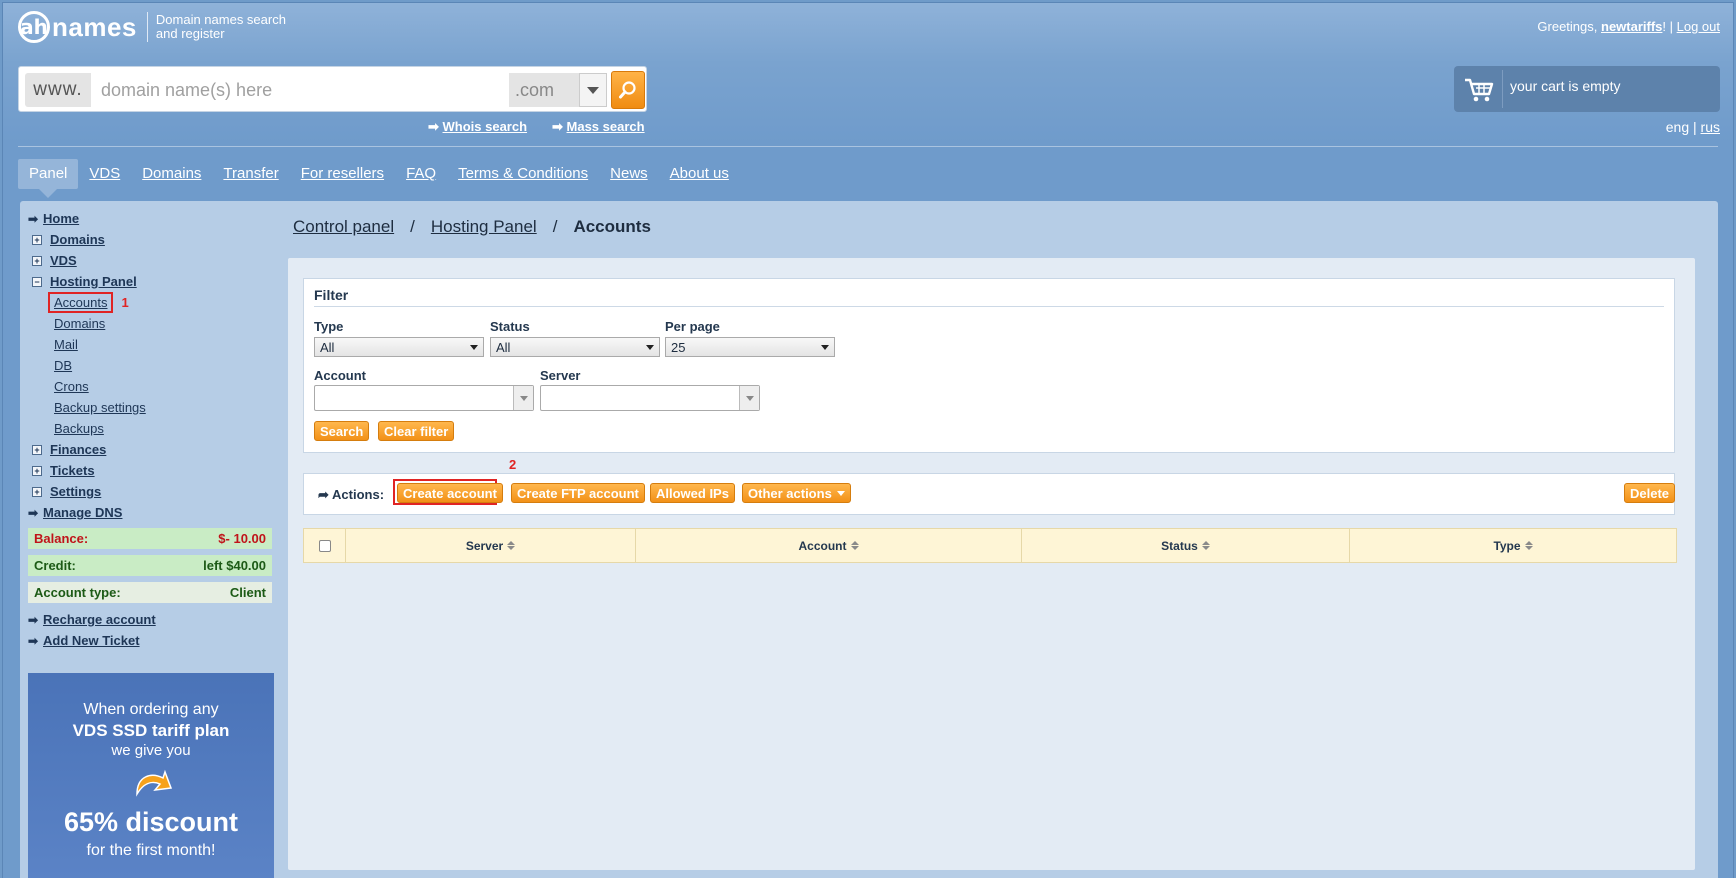 The height and width of the screenshot is (878, 1736). Describe the element at coordinates (544, 90) in the screenshot. I see `tld-select: .com` at that location.